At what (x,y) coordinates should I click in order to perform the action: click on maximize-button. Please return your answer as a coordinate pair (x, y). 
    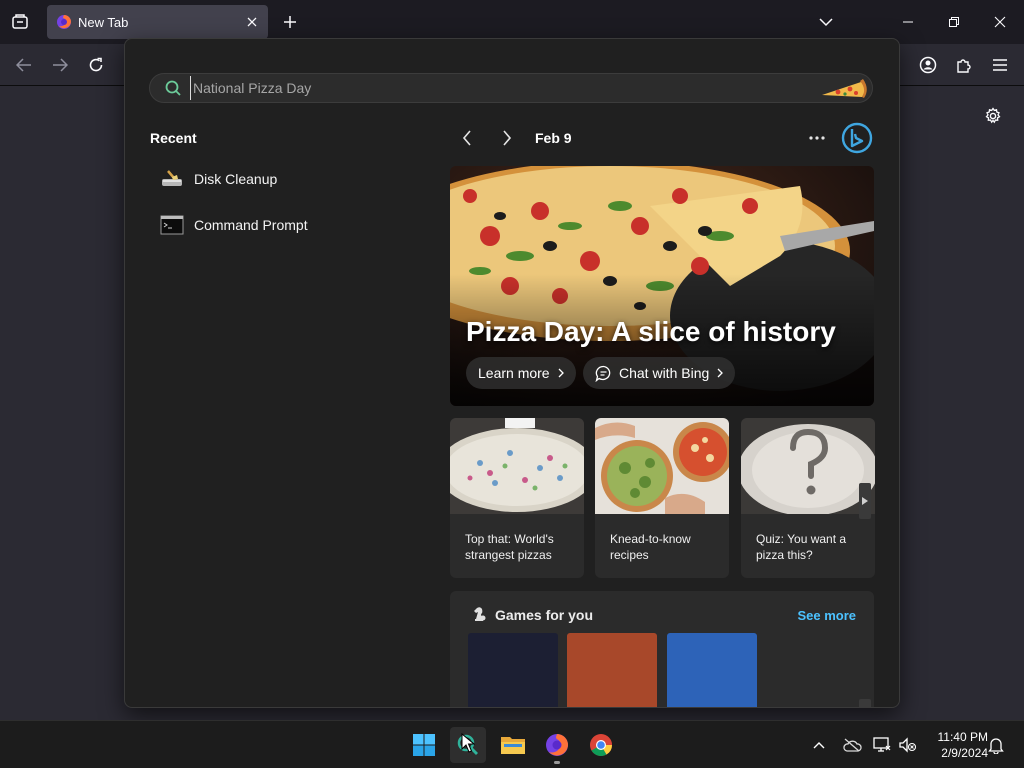
    Looking at the image, I should click on (954, 22).